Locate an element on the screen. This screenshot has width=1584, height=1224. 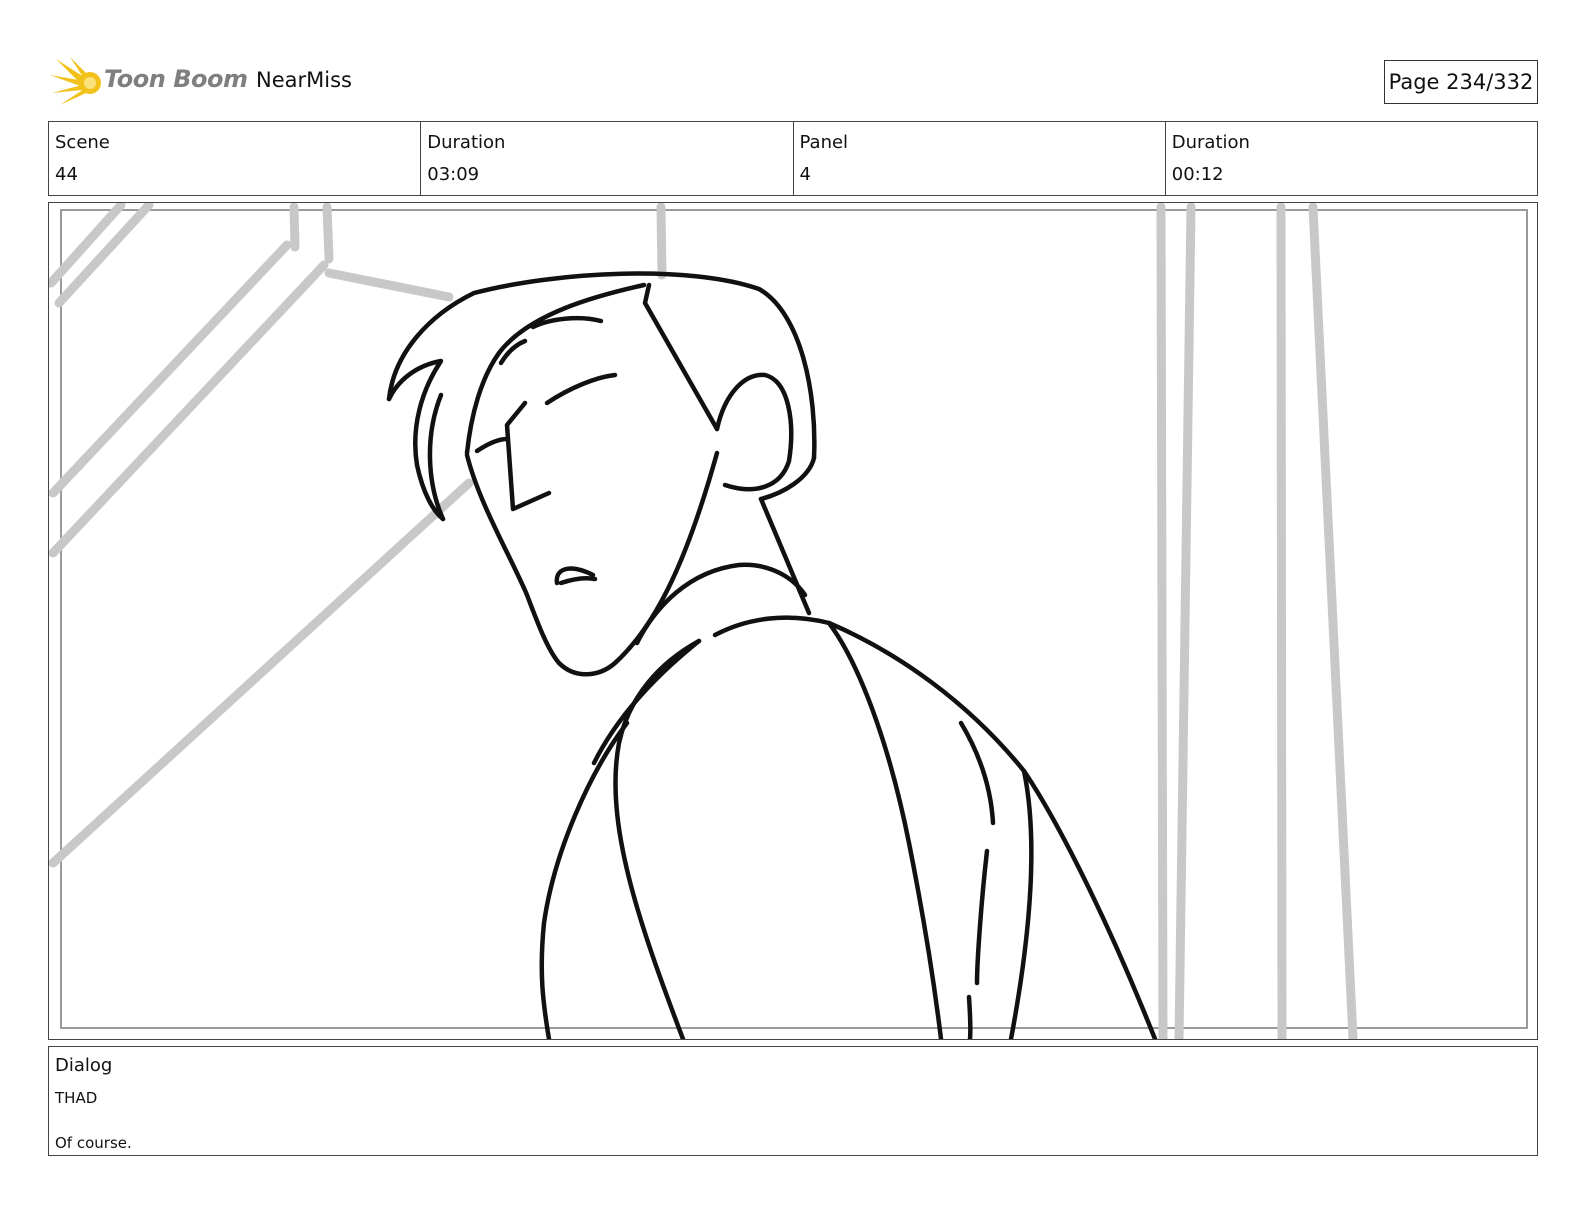
logo-text: Toon Boom is located at coordinates (176, 79).